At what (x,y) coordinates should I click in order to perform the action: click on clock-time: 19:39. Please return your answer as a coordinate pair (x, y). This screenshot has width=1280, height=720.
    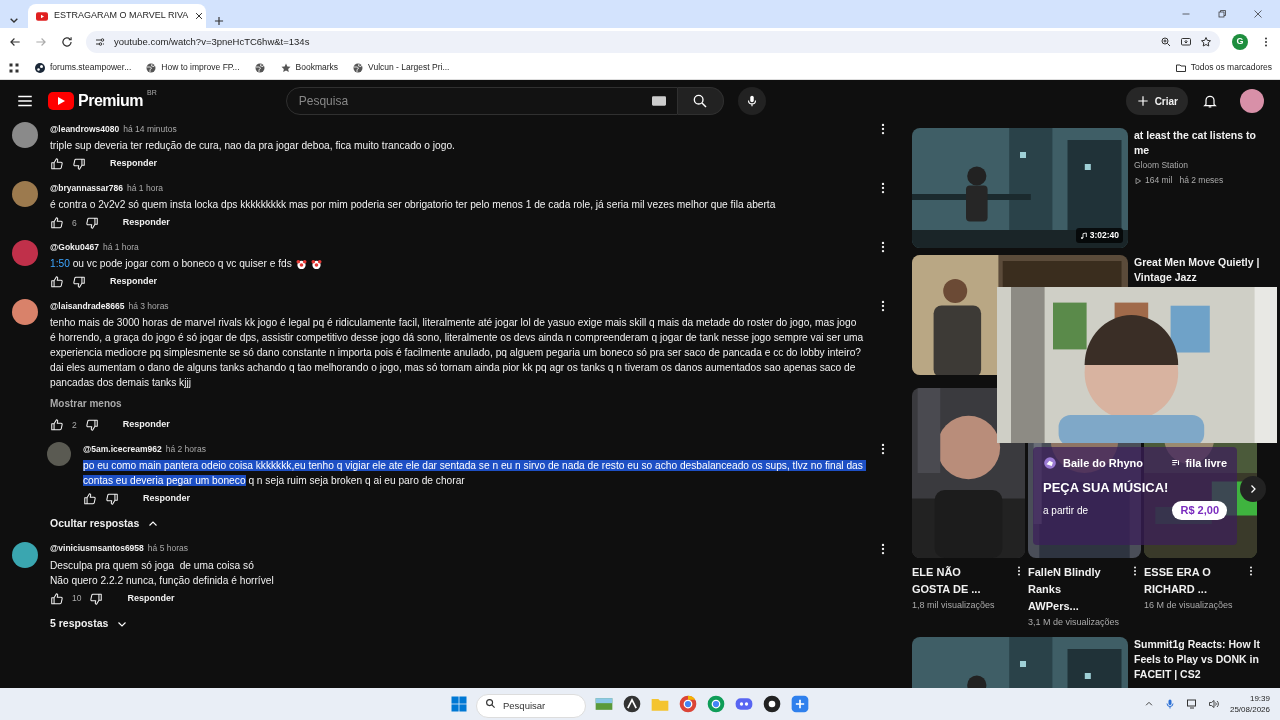
    Looking at the image, I should click on (1249, 698).